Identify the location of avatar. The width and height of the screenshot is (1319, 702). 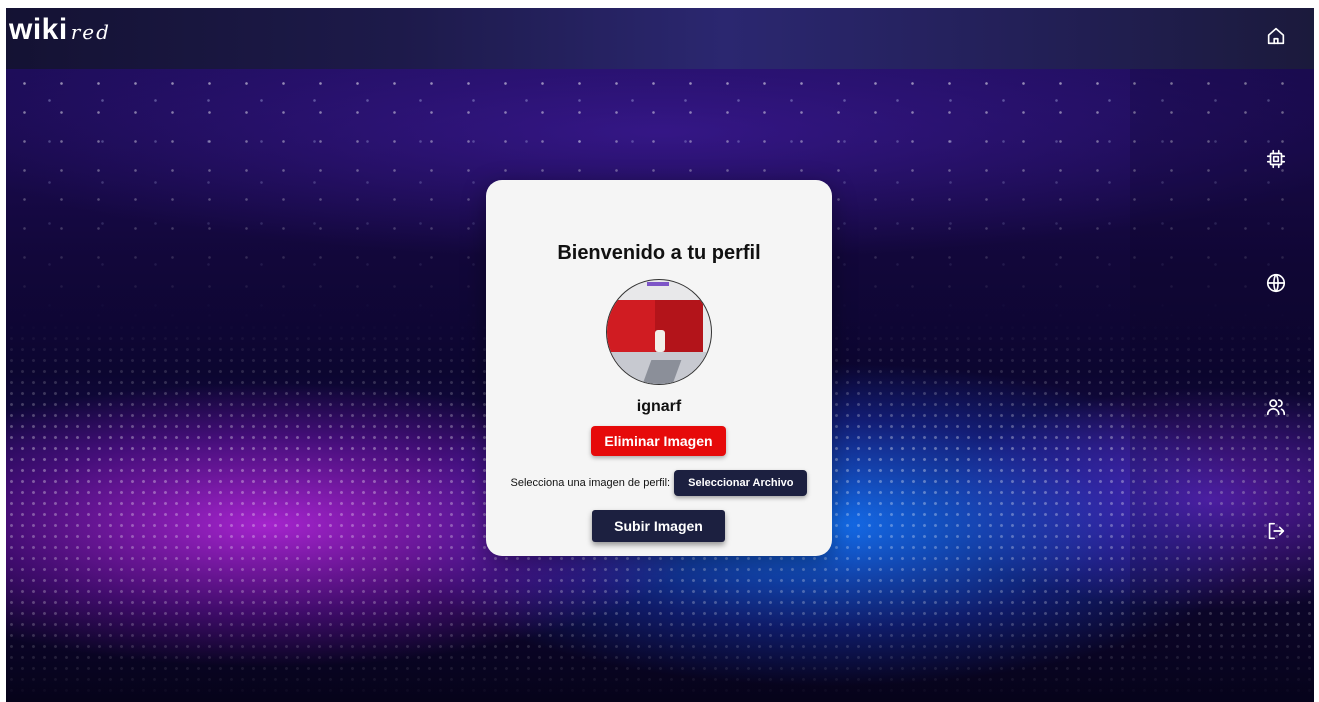
(659, 332).